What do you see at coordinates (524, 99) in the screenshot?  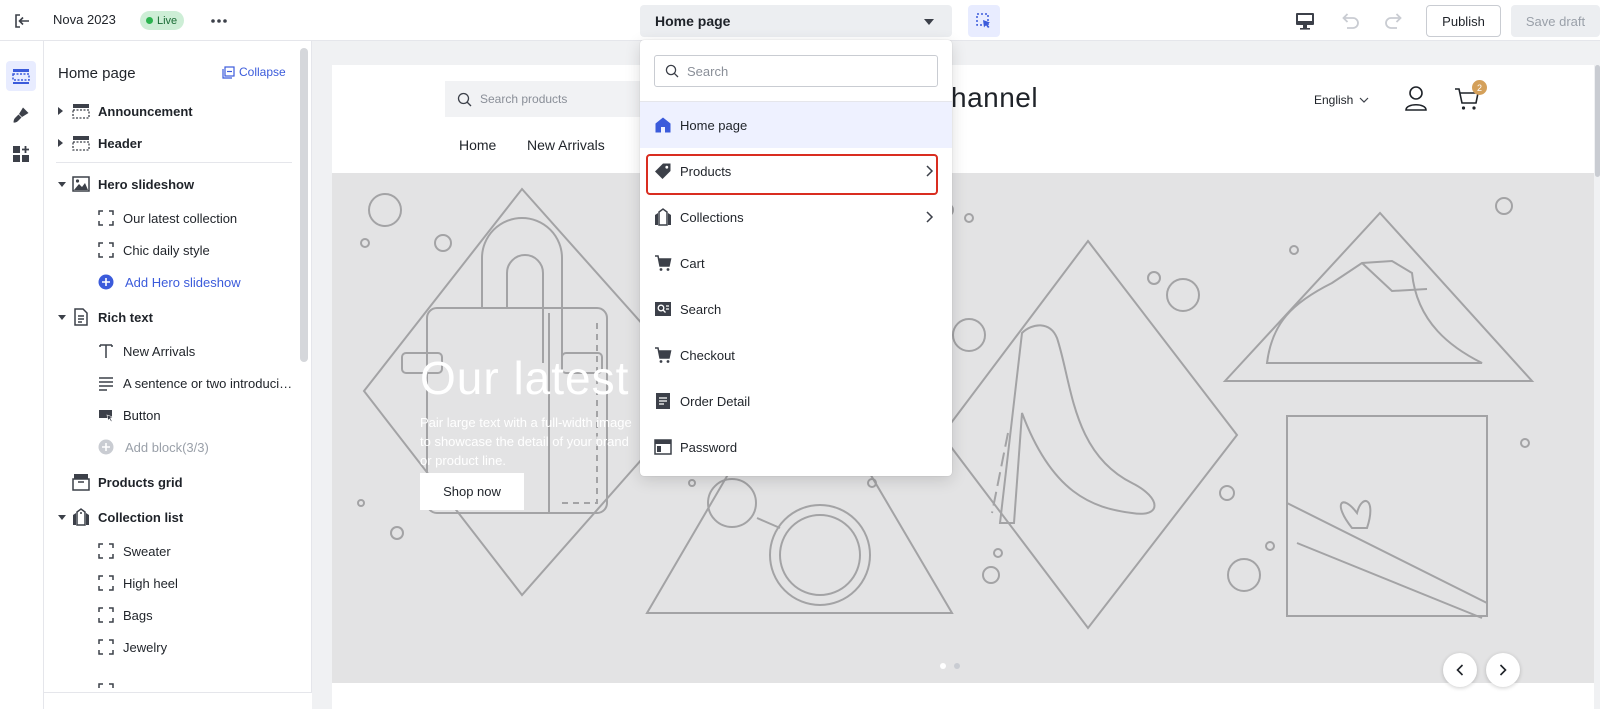 I see `store-search-placeholder: Search products` at bounding box center [524, 99].